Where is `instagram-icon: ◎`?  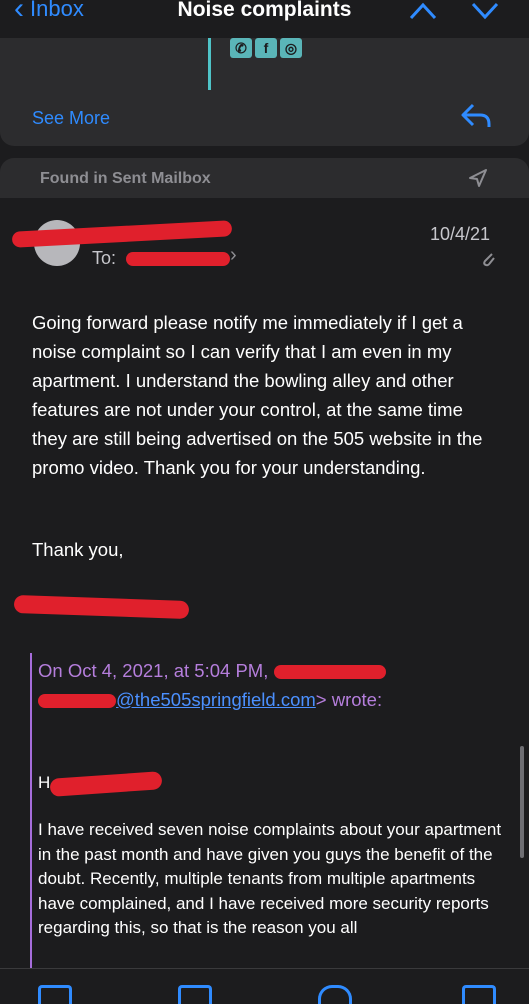 instagram-icon: ◎ is located at coordinates (291, 48).